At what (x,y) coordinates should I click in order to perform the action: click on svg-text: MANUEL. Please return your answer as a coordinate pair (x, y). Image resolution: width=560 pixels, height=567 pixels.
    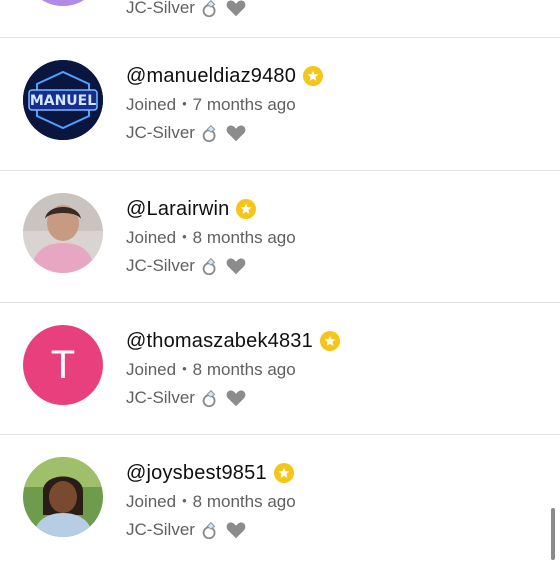
    Looking at the image, I should click on (63, 101).